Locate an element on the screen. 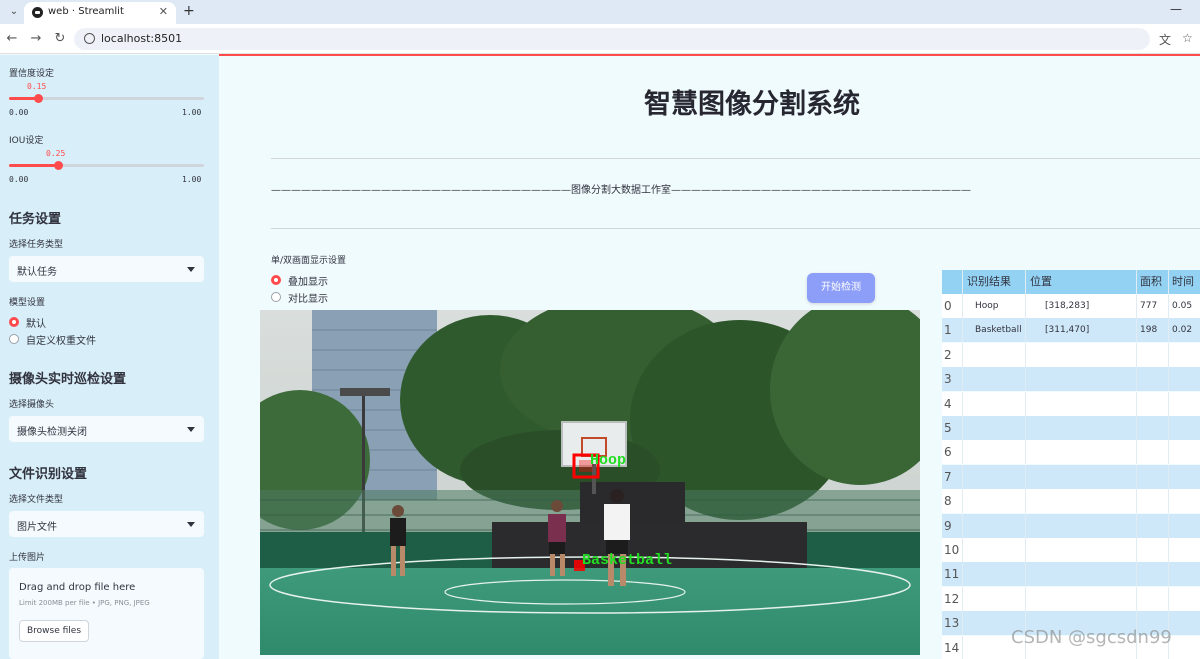  table-row: 7 is located at coordinates (1071, 476).